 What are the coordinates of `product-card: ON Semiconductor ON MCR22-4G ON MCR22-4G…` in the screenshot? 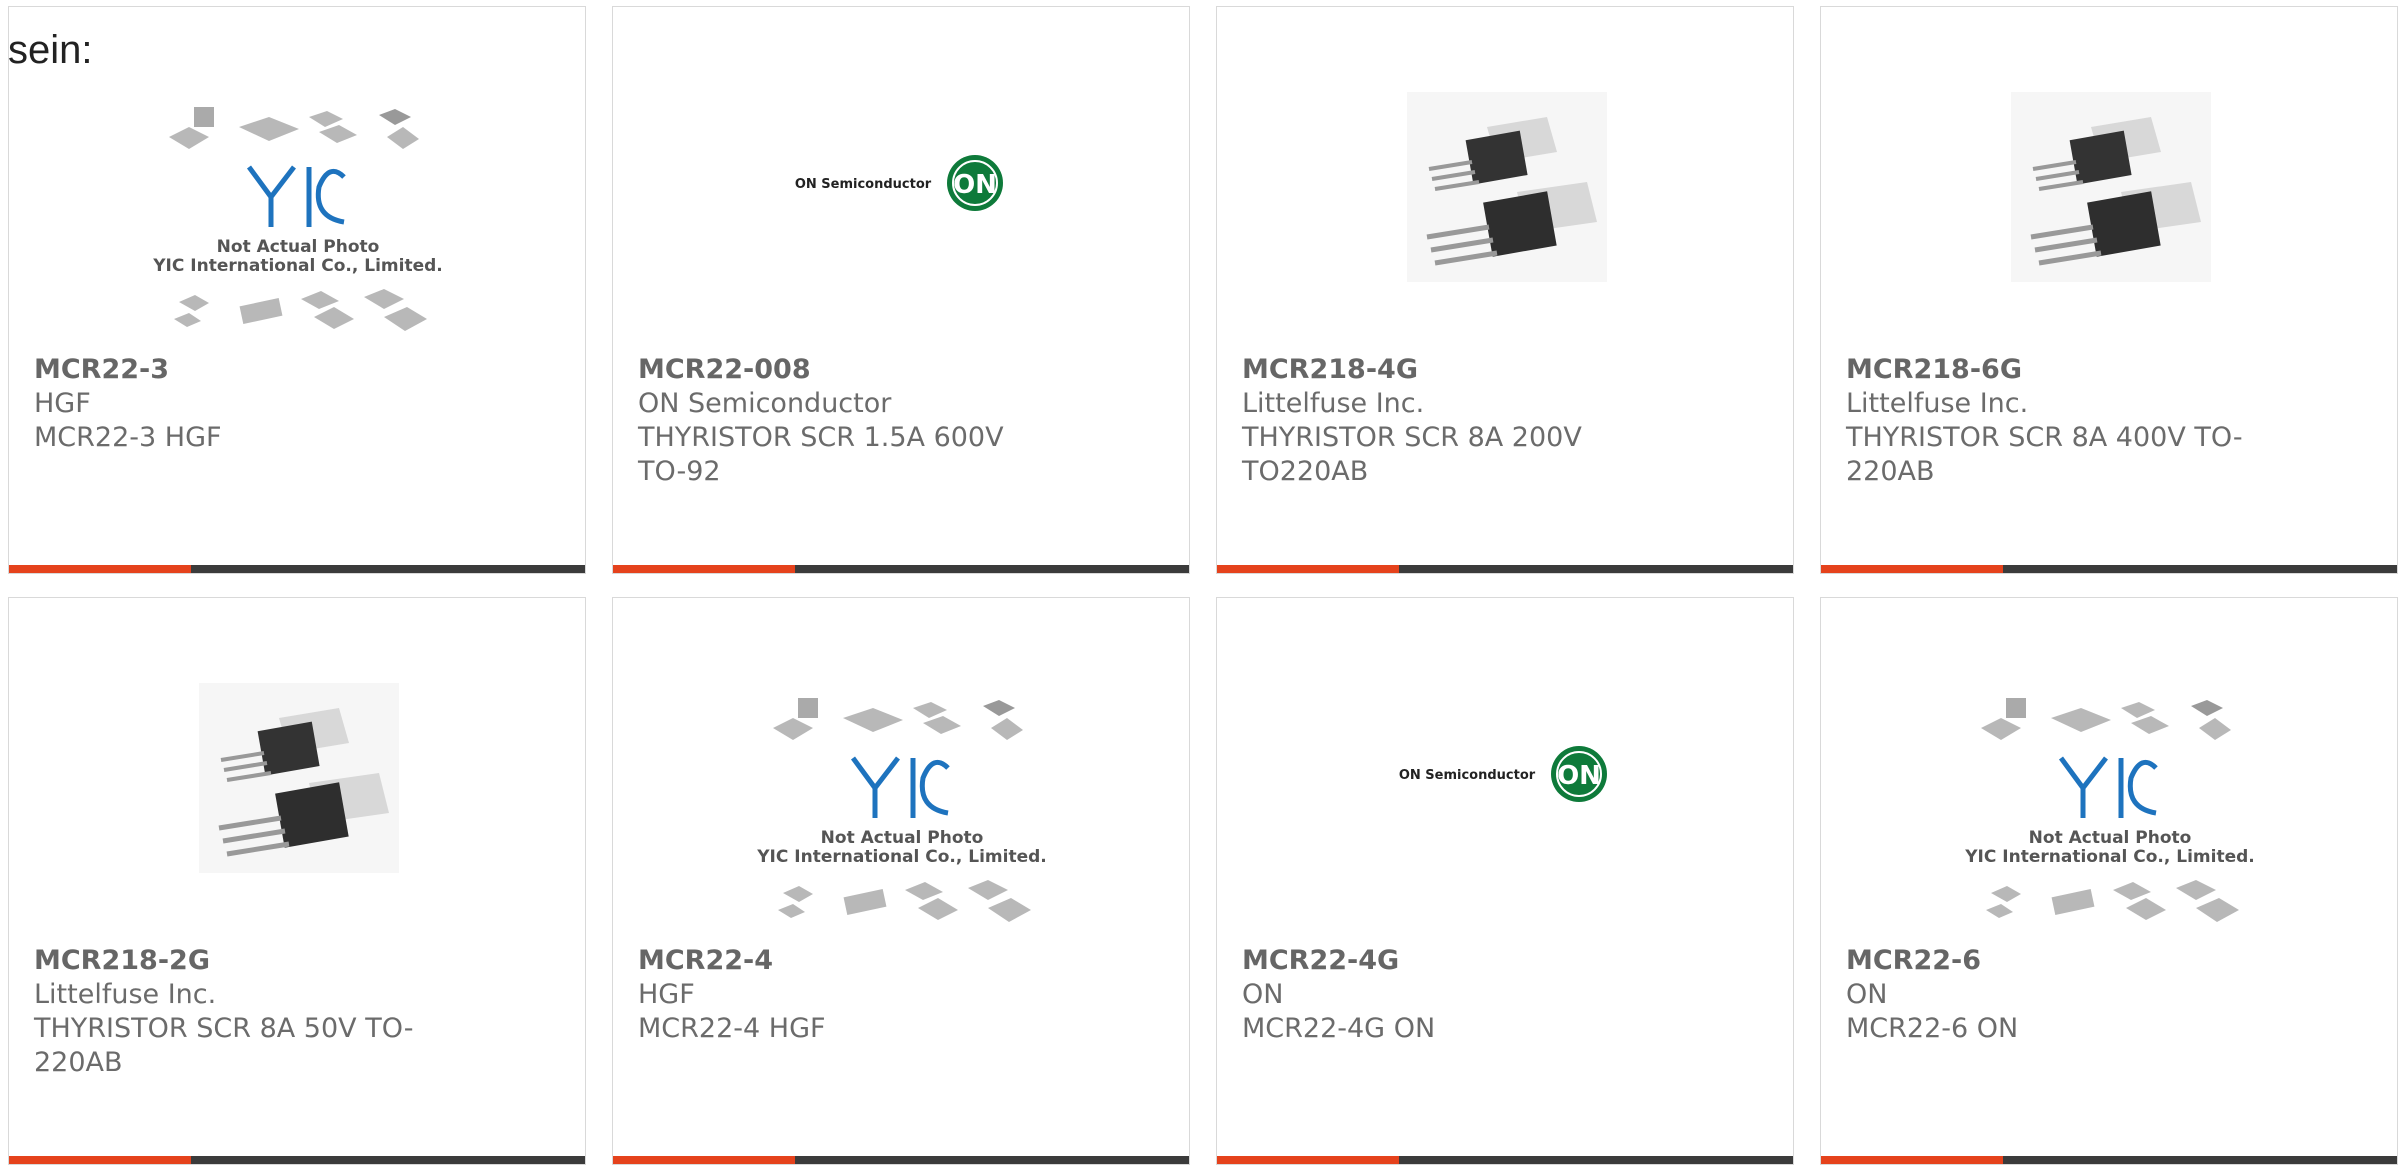 It's located at (1505, 881).